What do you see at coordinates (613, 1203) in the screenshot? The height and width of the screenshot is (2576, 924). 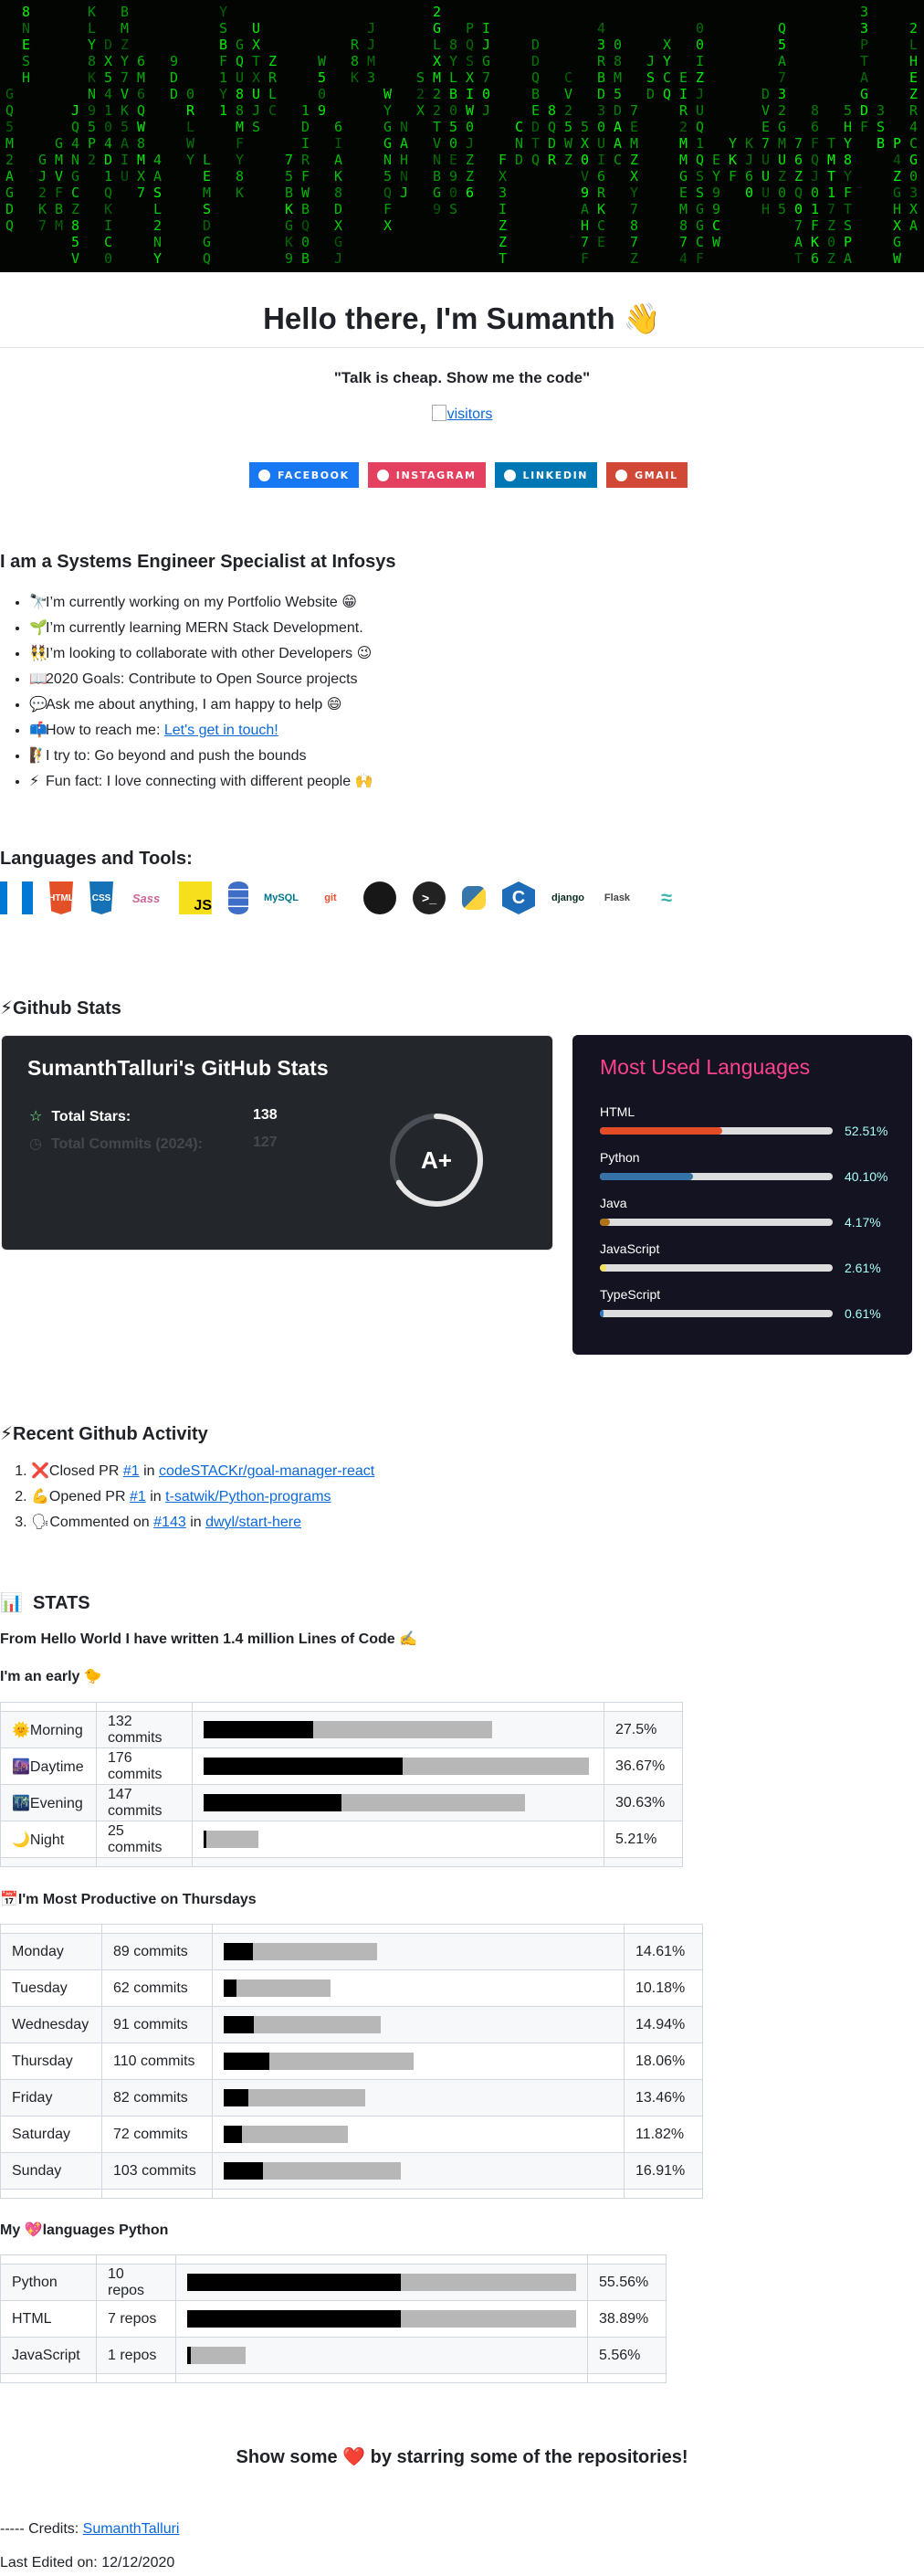 I see `language-name: Java` at bounding box center [613, 1203].